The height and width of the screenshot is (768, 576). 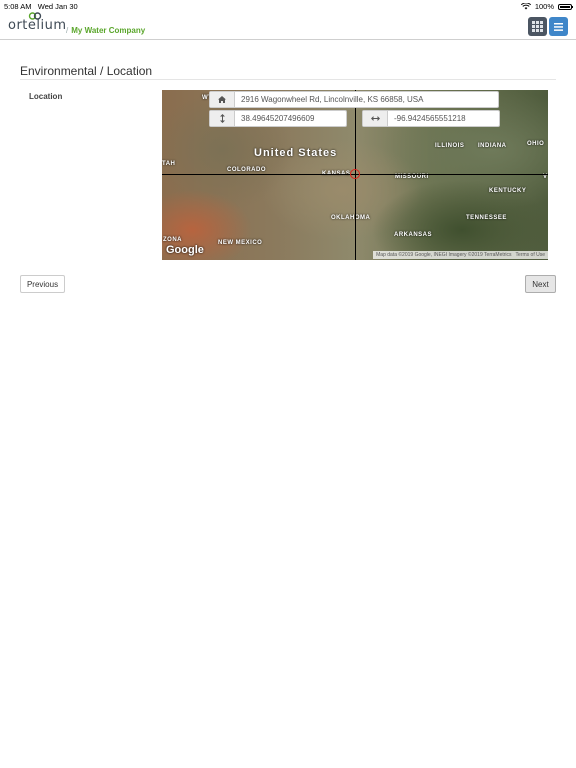 I want to click on previous-button: Previous, so click(x=42, y=284).